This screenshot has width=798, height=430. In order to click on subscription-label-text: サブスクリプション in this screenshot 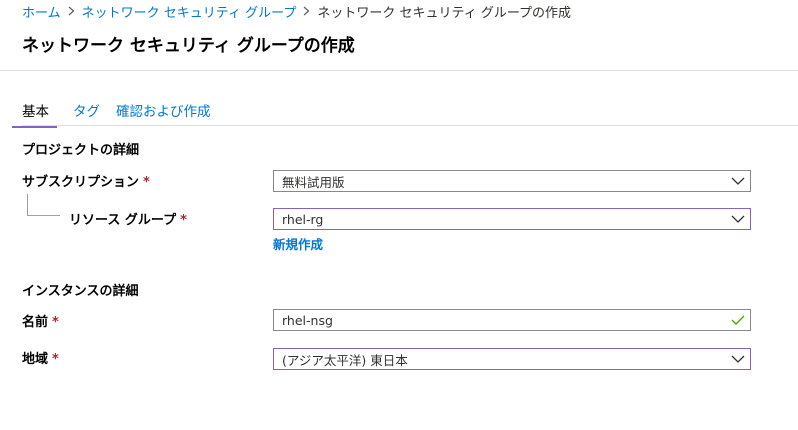, I will do `click(81, 182)`.